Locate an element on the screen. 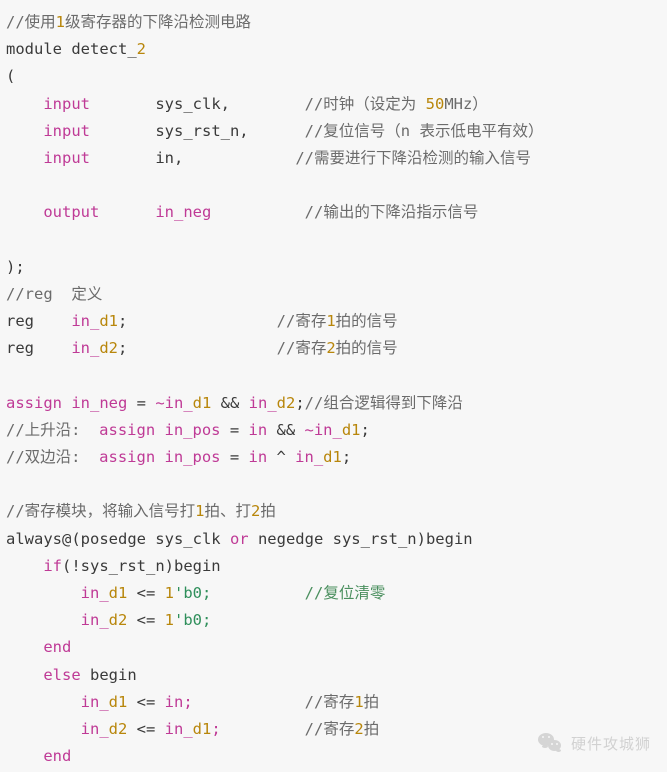  code-token: ( is located at coordinates (11, 76).